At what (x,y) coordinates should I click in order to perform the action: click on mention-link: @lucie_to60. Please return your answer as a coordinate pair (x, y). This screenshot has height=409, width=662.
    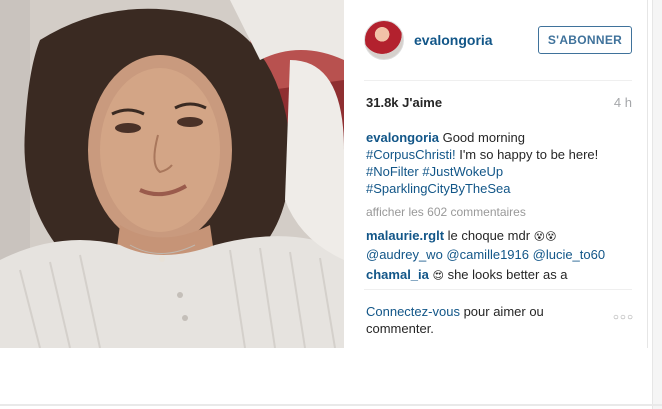
    Looking at the image, I should click on (569, 254).